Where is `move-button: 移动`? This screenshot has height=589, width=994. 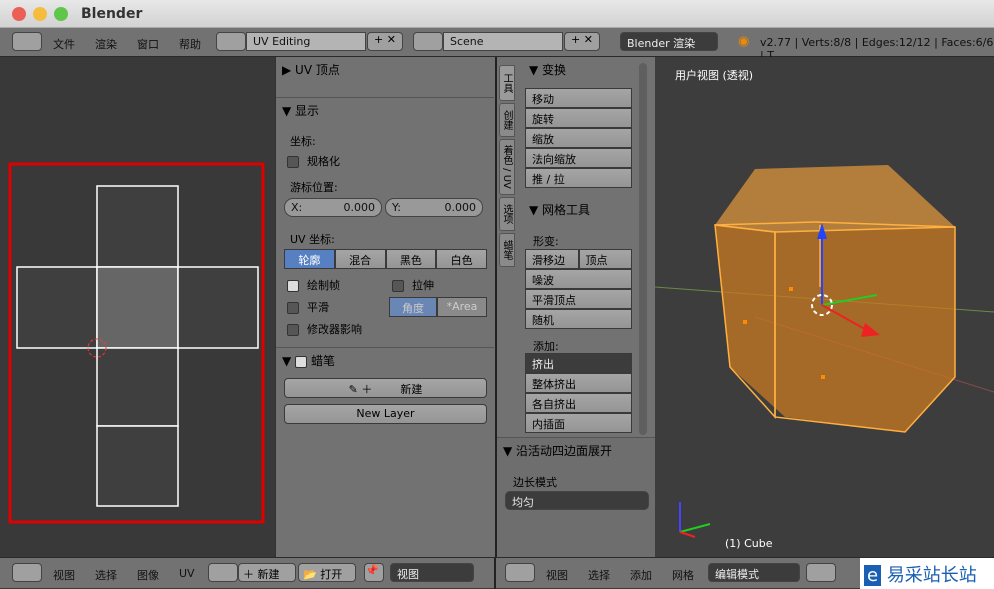 move-button: 移动 is located at coordinates (578, 98).